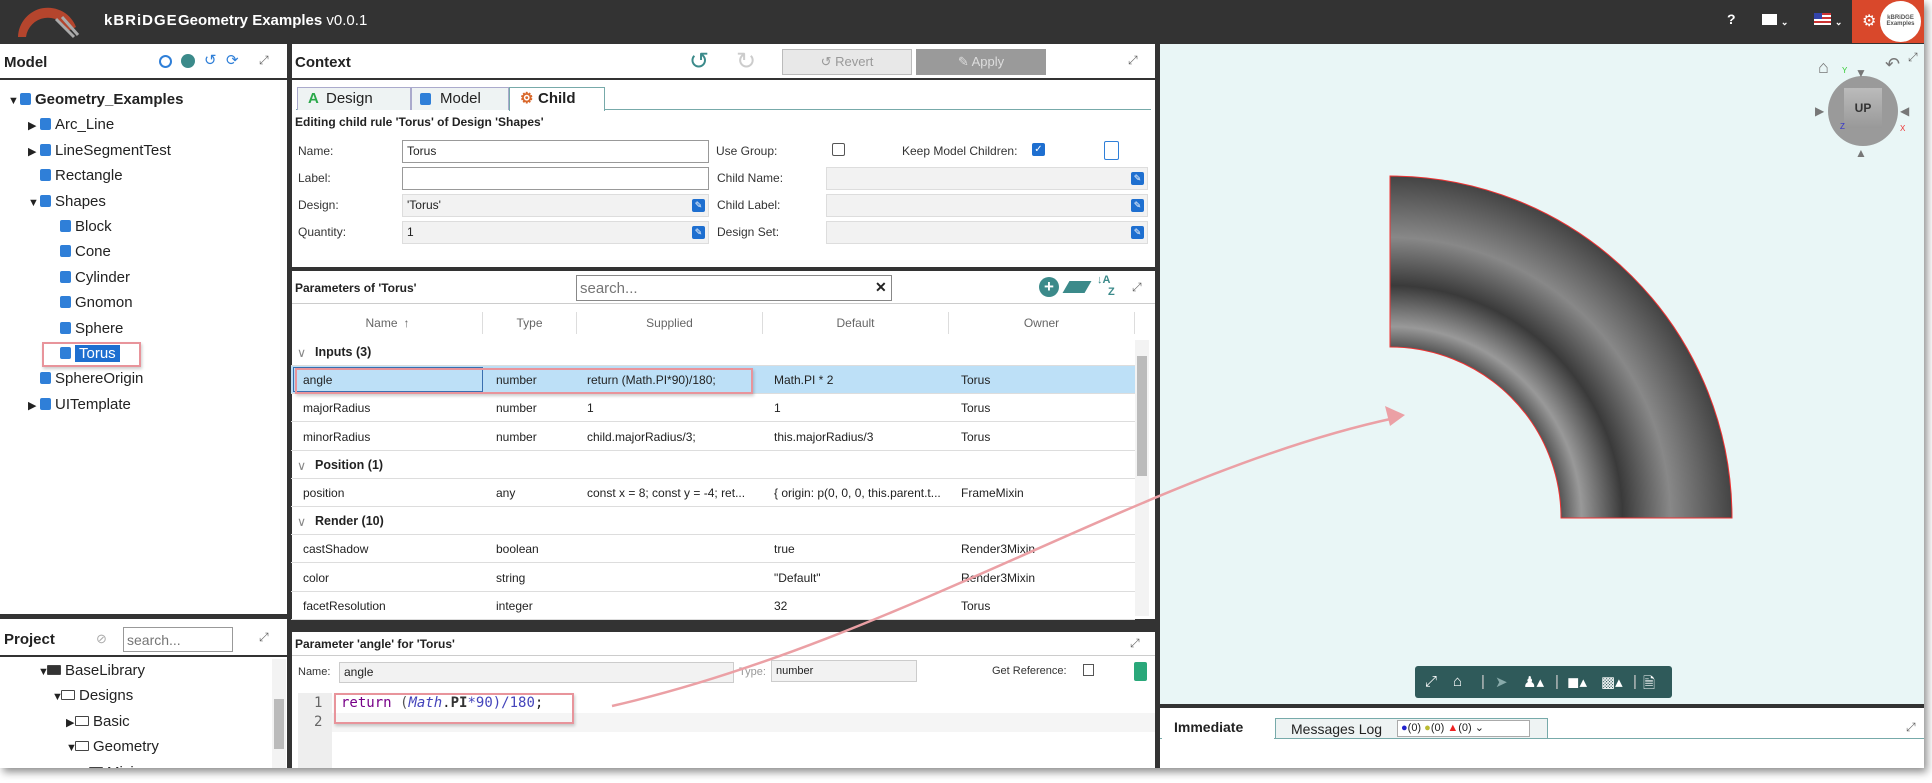  I want to click on tab-design: A Design, so click(354, 98).